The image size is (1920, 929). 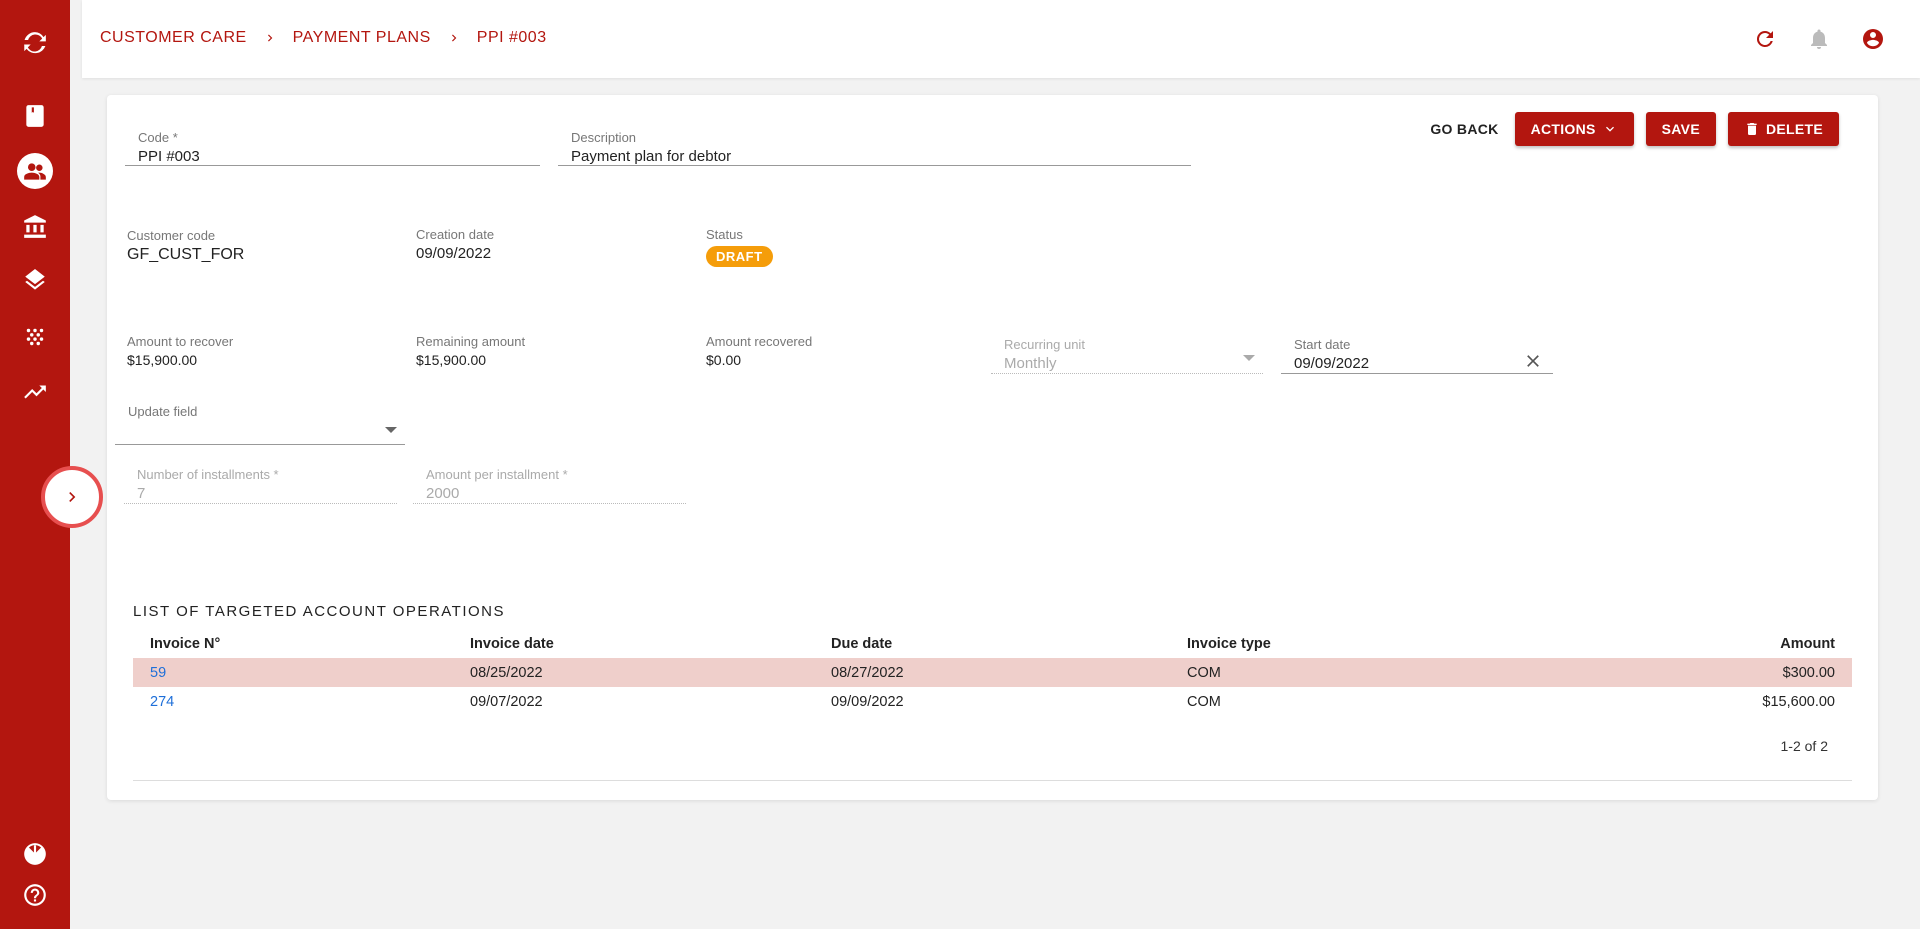 I want to click on update-field-label: Update field, so click(x=163, y=411).